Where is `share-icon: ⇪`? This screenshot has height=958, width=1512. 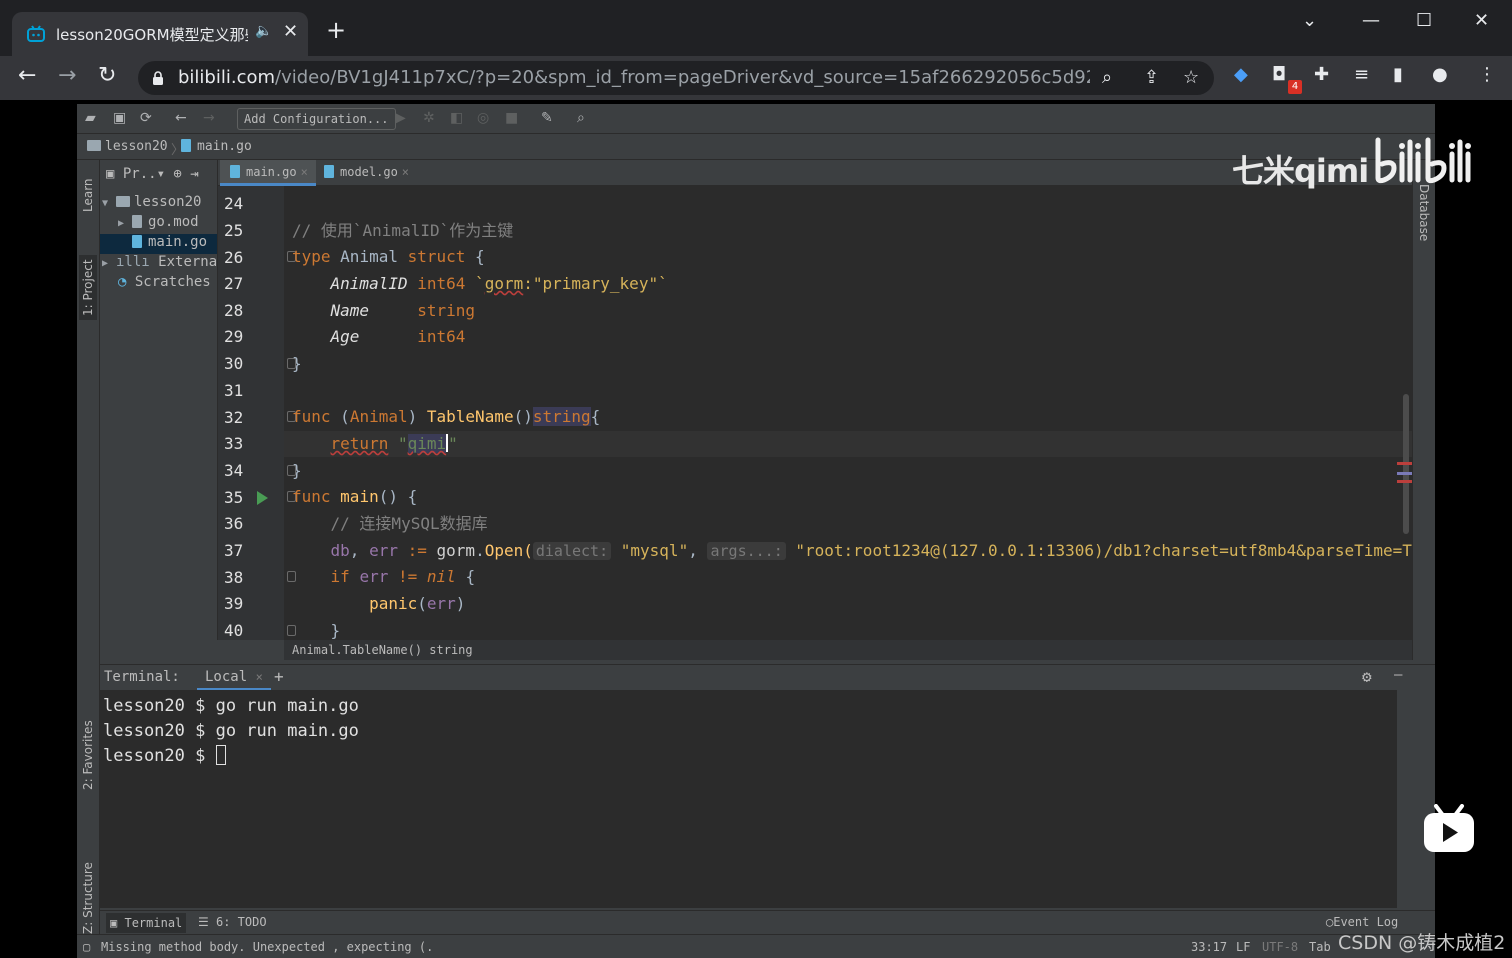 share-icon: ⇪ is located at coordinates (1151, 77).